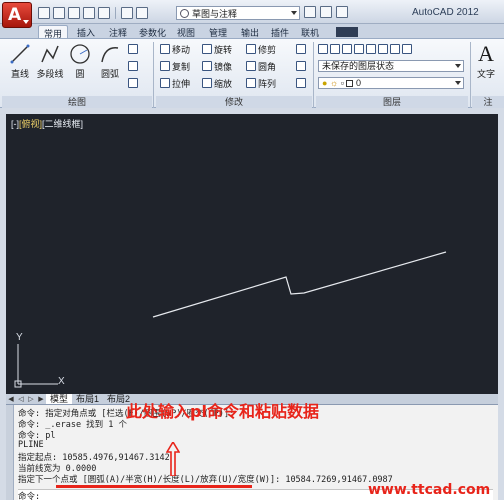 Image resolution: width=504 pixels, height=500 pixels. Describe the element at coordinates (41, 399) in the screenshot. I see `last-tab-arrow-icon: ▶` at that location.